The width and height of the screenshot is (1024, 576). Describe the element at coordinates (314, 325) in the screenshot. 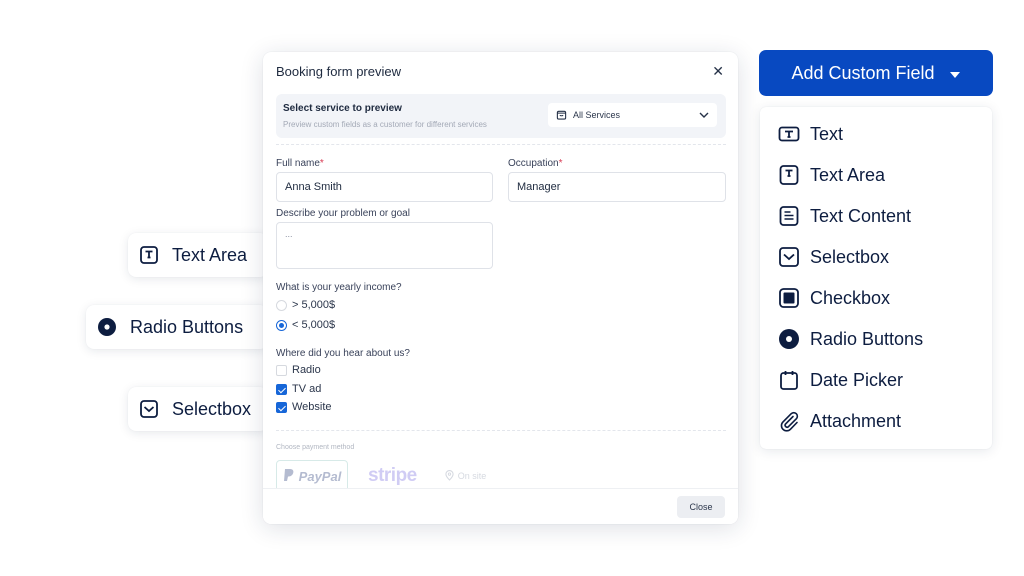

I see `option-label: < 5,000$` at that location.